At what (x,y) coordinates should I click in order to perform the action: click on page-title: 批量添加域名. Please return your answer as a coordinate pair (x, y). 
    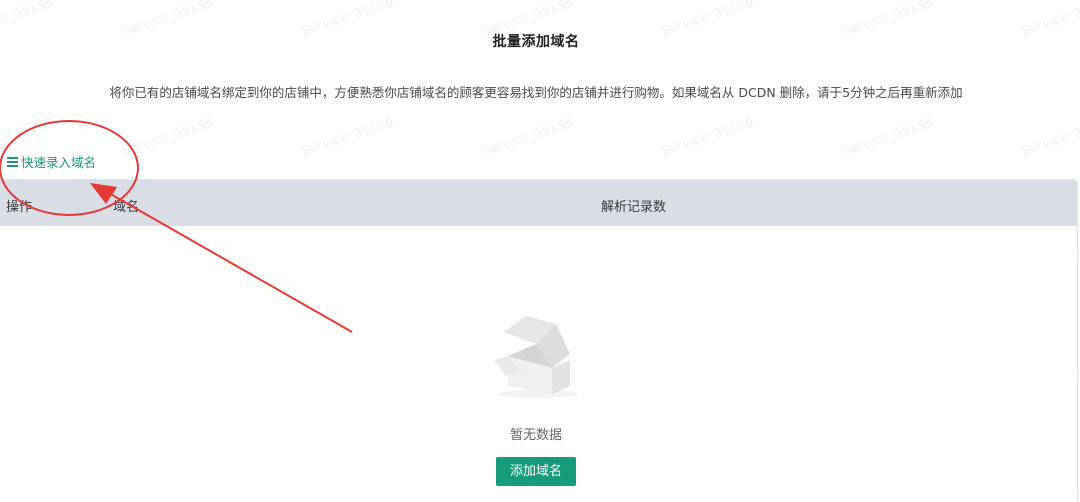
    Looking at the image, I should click on (536, 42).